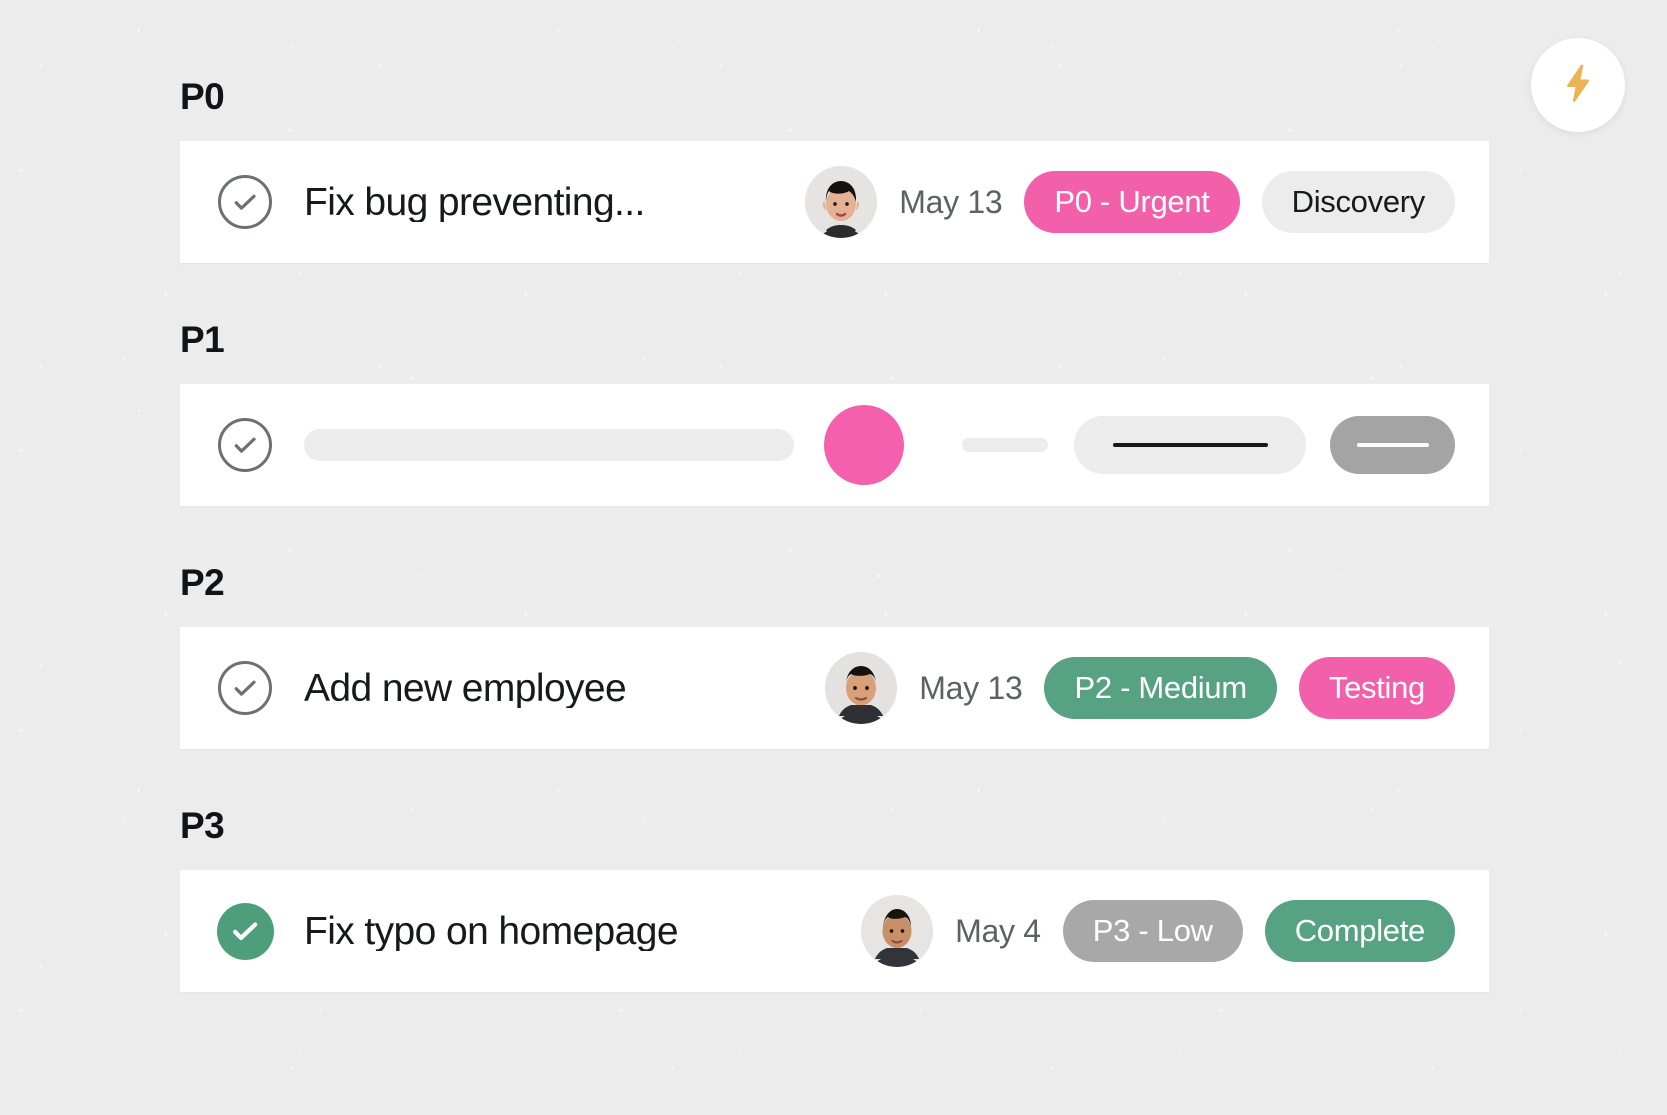 This screenshot has height=1115, width=1667. What do you see at coordinates (1359, 931) in the screenshot?
I see `status-badge: Complete` at bounding box center [1359, 931].